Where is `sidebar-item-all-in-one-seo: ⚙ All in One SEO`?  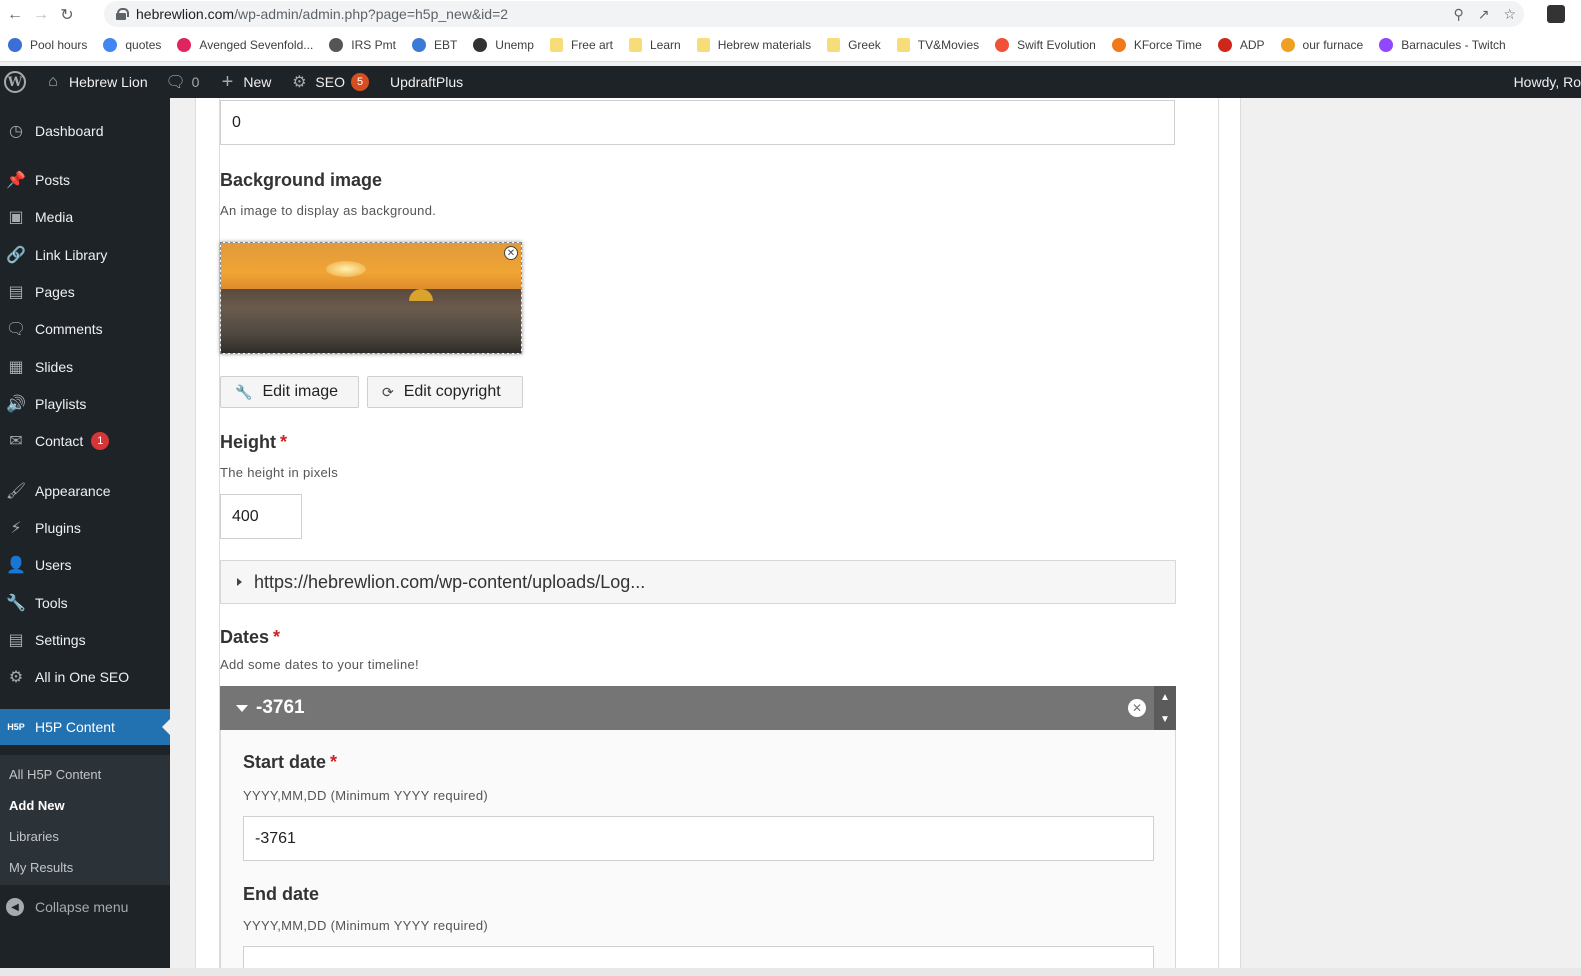 sidebar-item-all-in-one-seo: ⚙ All in One SEO is located at coordinates (85, 677).